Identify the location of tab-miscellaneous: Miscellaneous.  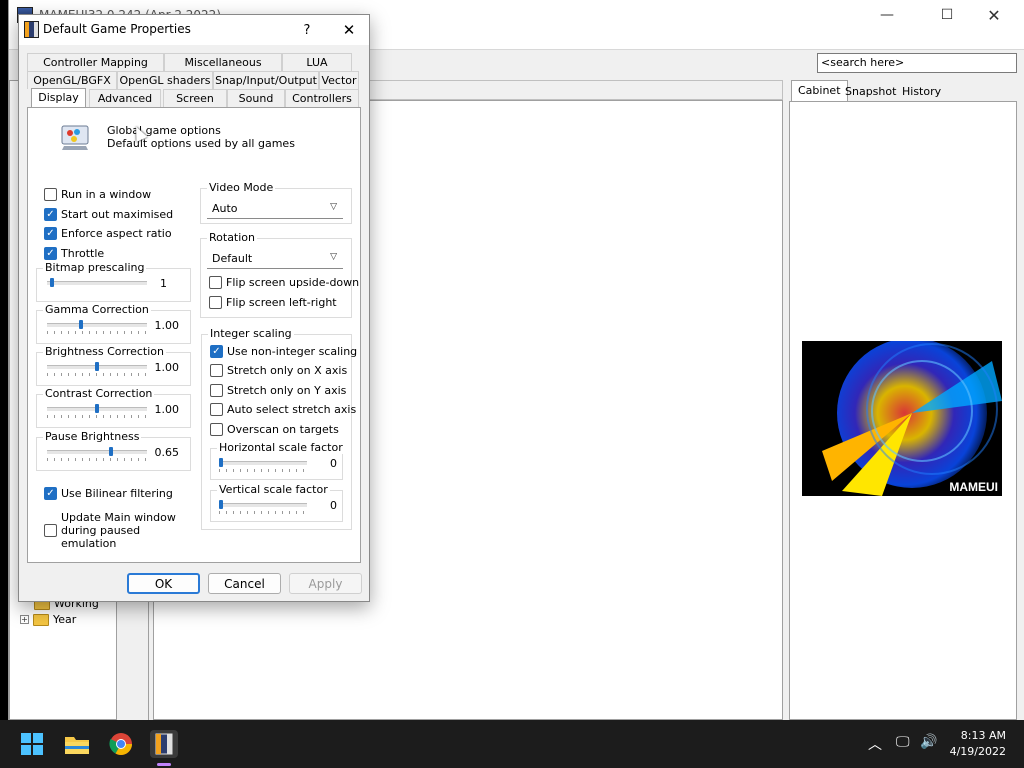
(223, 62).